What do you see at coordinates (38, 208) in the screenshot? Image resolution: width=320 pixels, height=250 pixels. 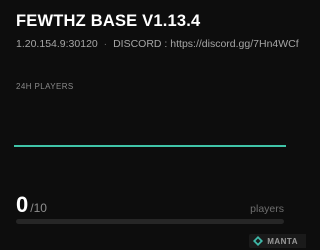 I see `max-players: /10` at bounding box center [38, 208].